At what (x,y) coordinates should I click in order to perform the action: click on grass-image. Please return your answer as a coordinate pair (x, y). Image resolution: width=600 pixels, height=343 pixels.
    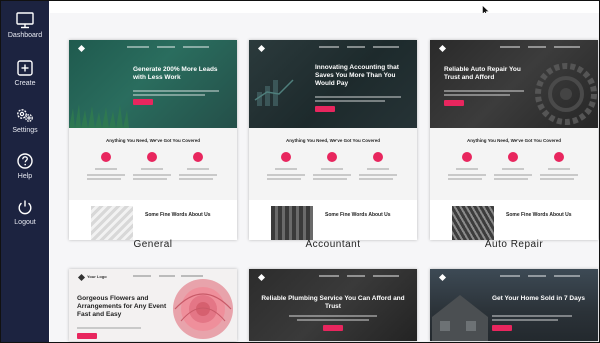
    Looking at the image, I should click on (99, 116).